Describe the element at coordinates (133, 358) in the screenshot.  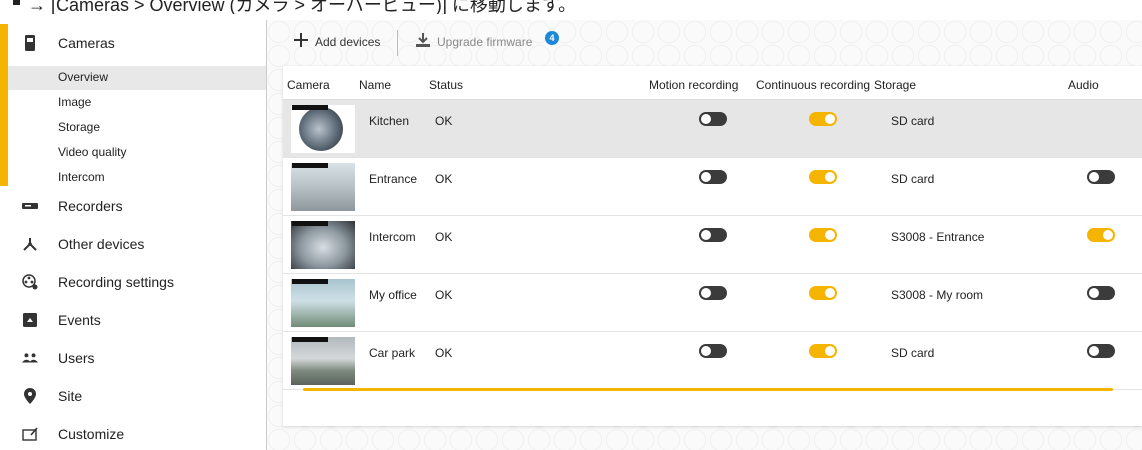
I see `sidebar-item-users: Users` at that location.